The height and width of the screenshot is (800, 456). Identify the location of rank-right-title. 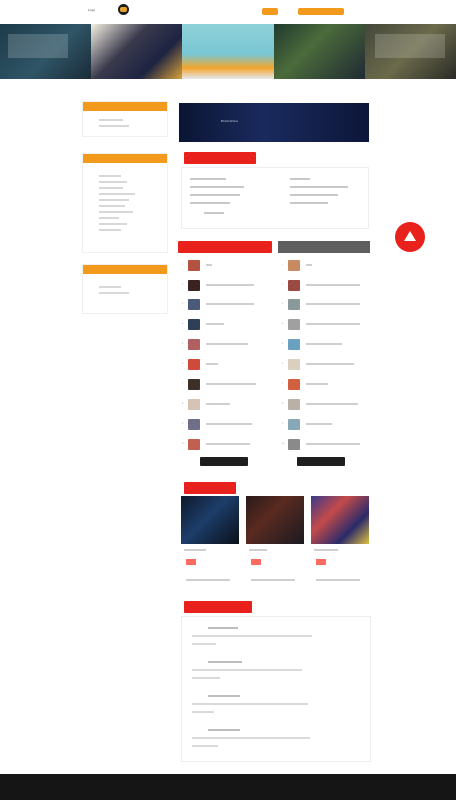
(324, 247).